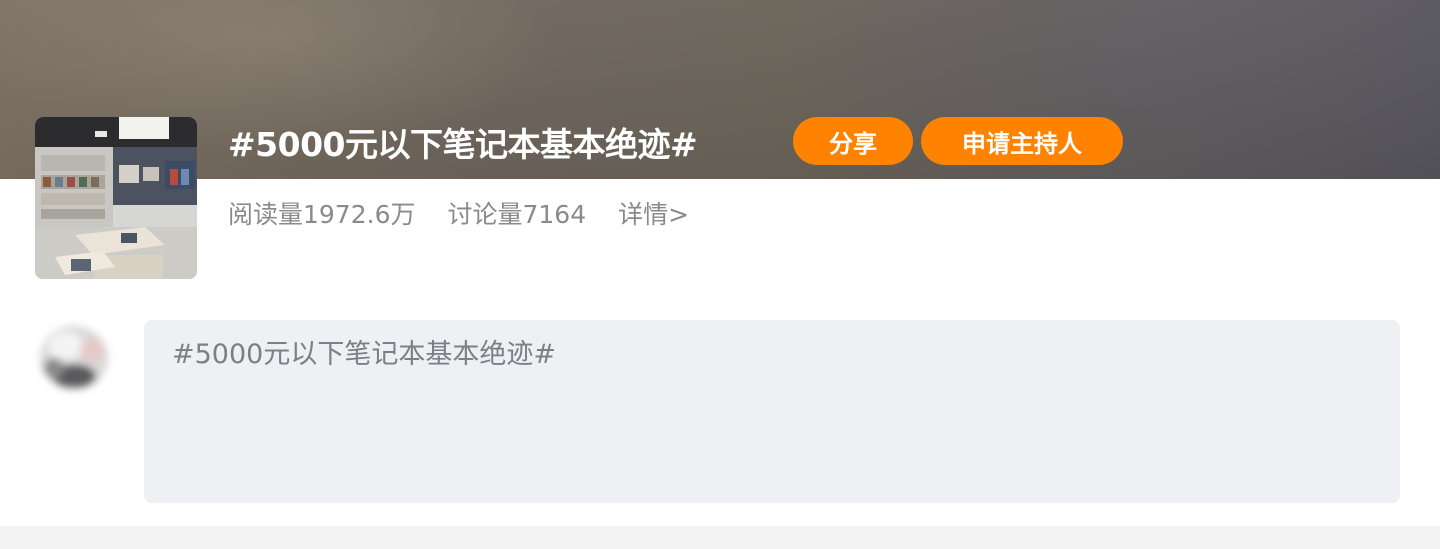 This screenshot has width=1440, height=549. I want to click on apply-host-button: 申请主持人, so click(1022, 141).